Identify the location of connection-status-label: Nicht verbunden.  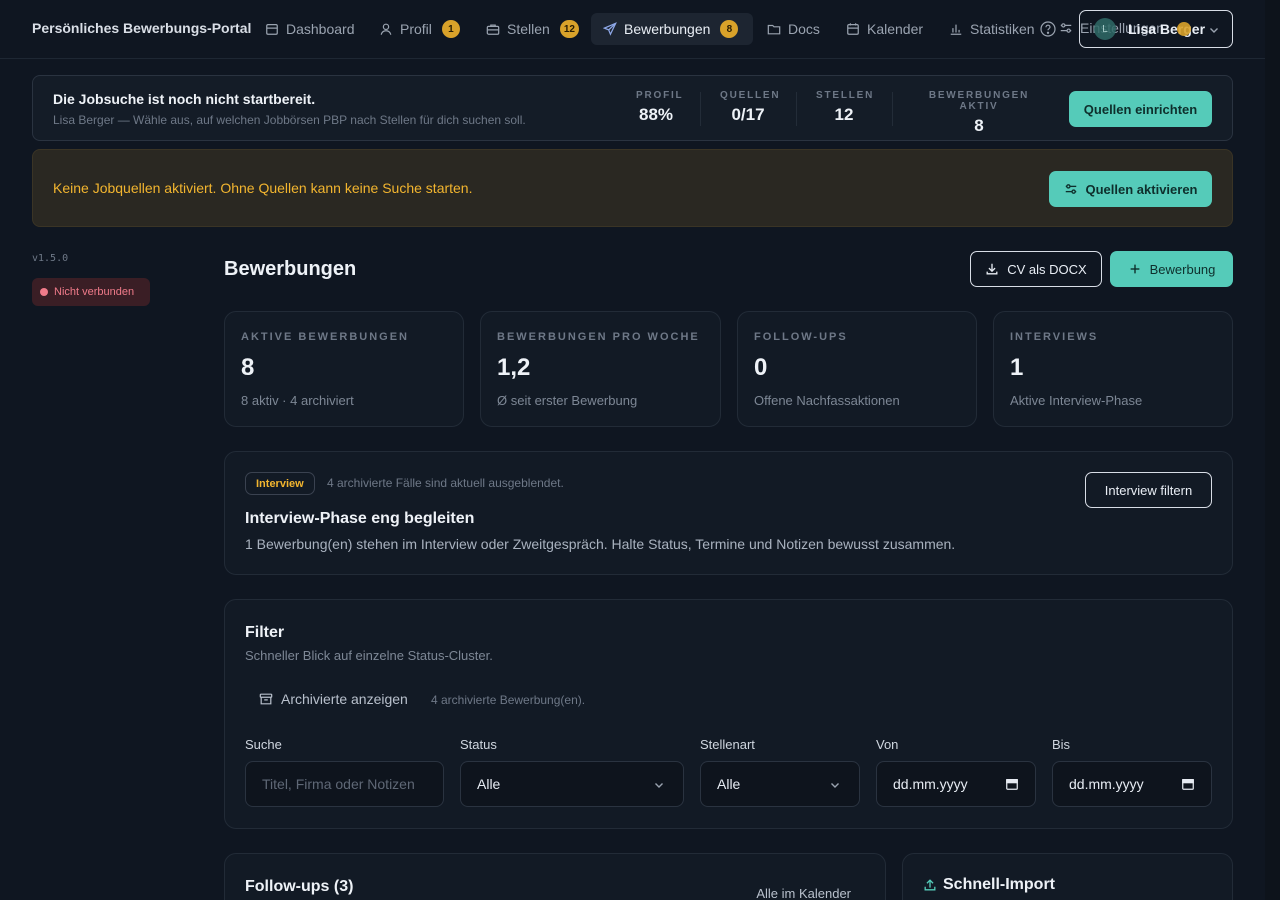
(94, 292).